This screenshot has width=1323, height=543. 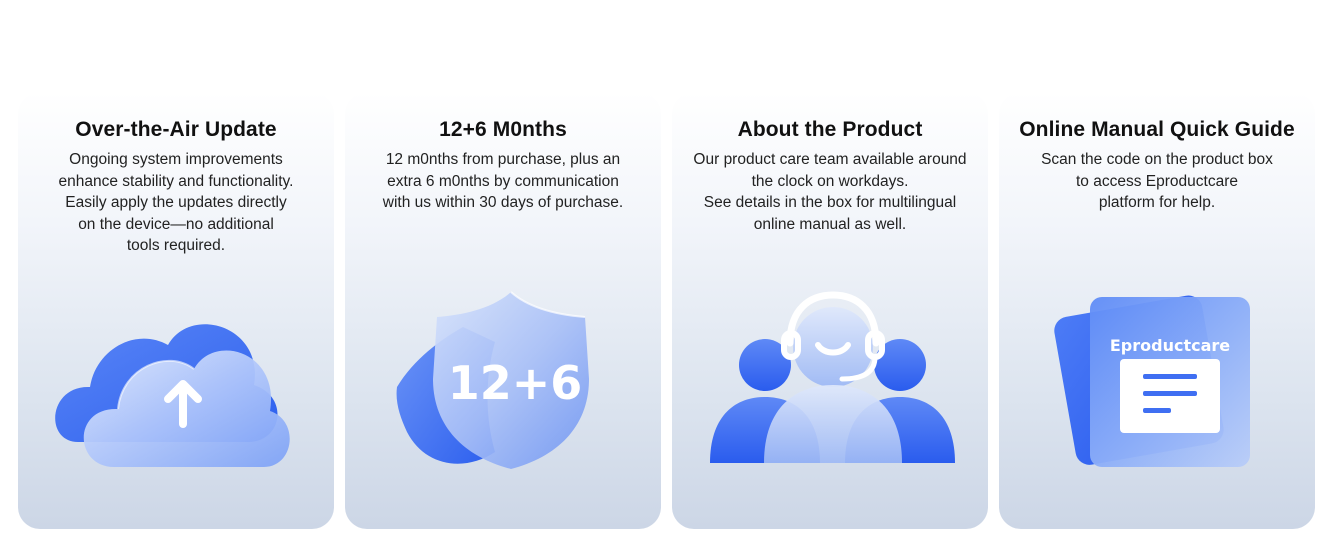 I want to click on description-line: Scan the code on the product box, so click(x=1157, y=159).